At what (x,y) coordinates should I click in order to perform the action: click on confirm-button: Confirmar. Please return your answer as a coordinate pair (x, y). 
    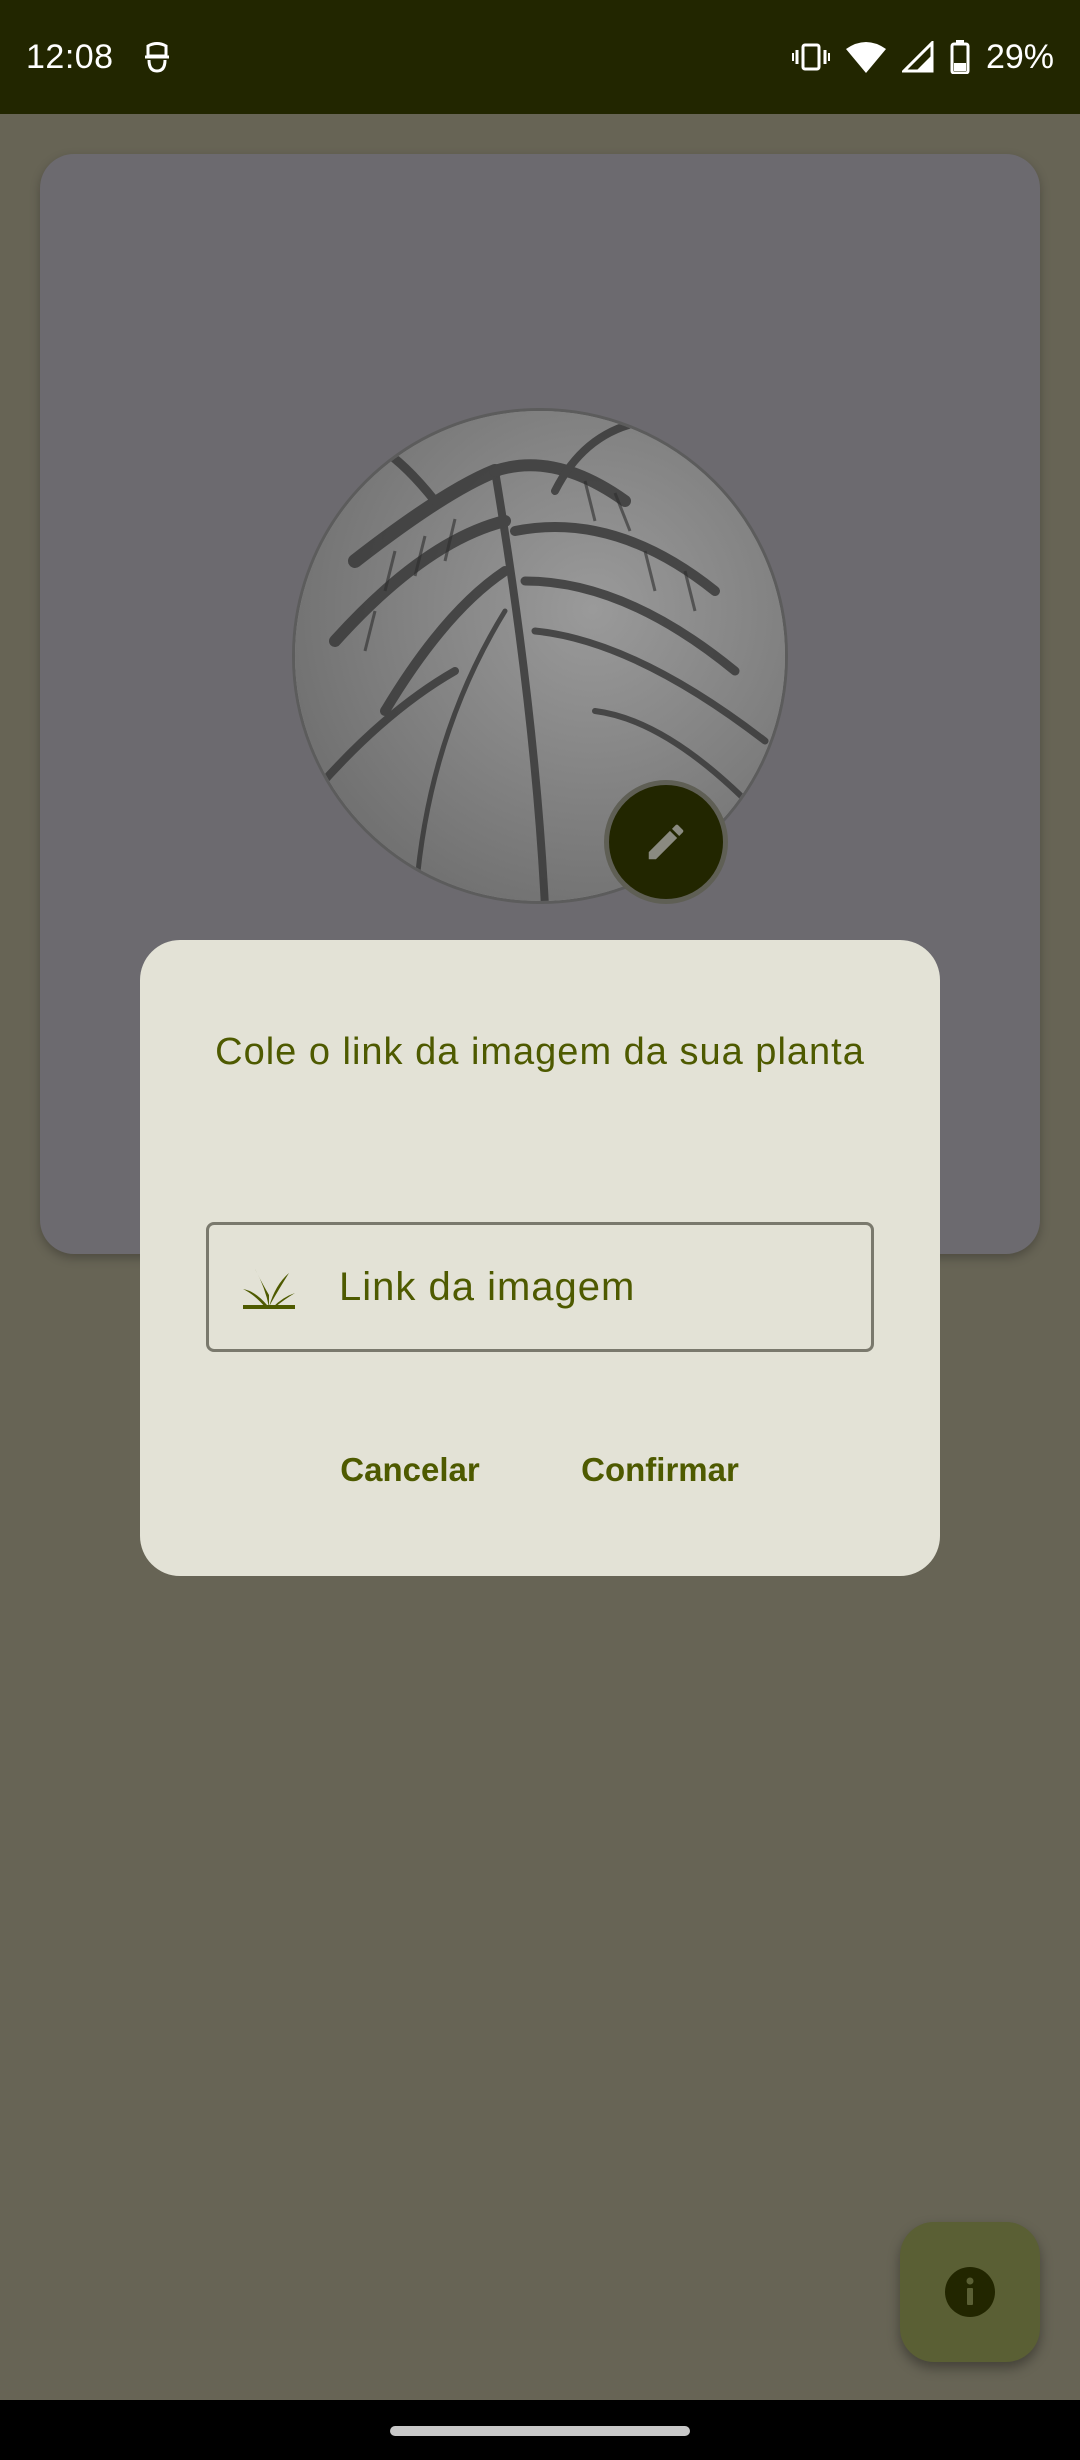
    Looking at the image, I should click on (660, 1470).